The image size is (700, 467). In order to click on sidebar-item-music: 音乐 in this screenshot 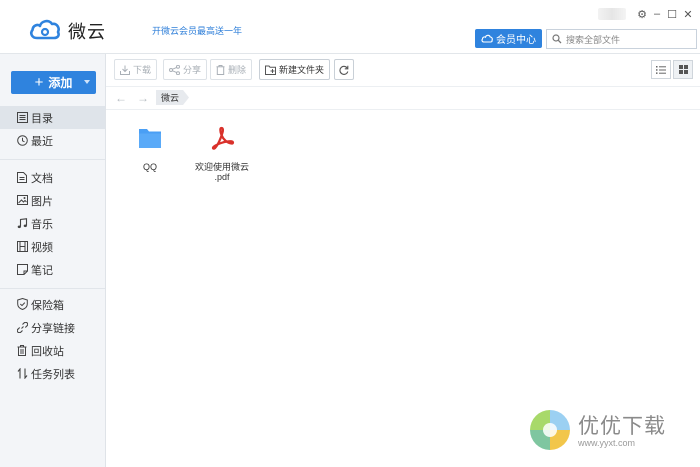, I will do `click(52, 223)`.